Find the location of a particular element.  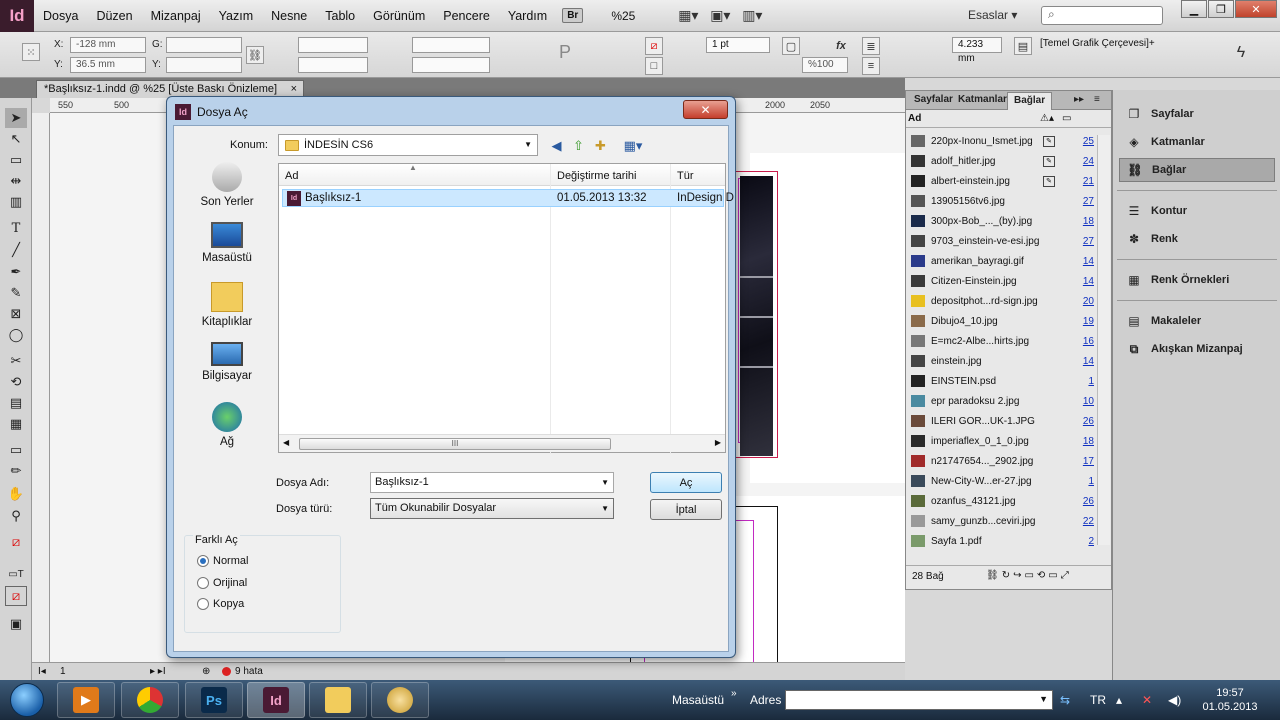

link-row: samy_gunzb...ceviri.jpg 22 is located at coordinates (1001, 521).